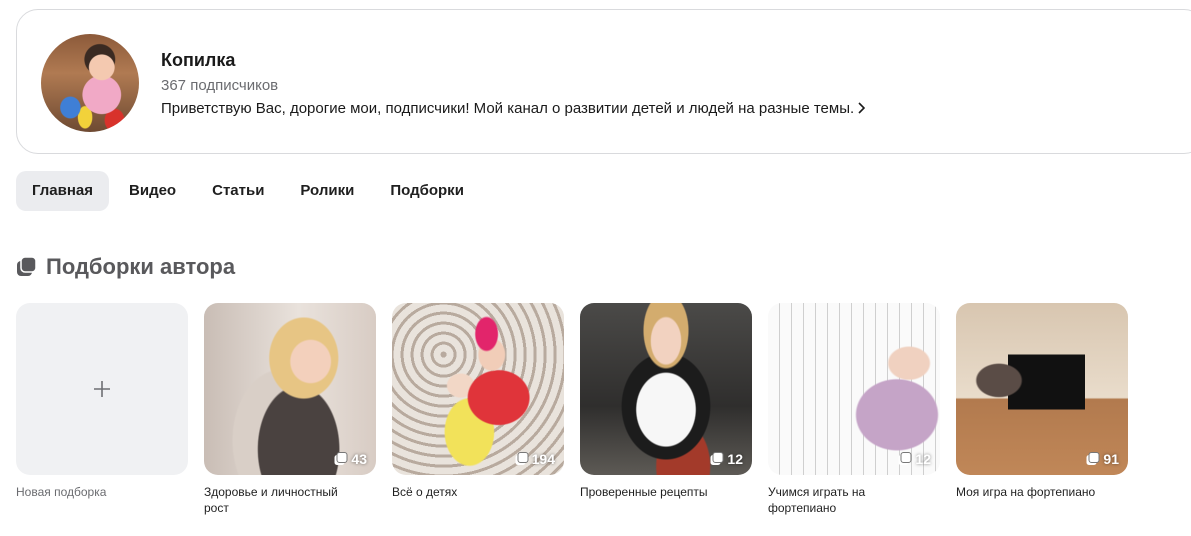 The height and width of the screenshot is (536, 1191). What do you see at coordinates (1111, 459) in the screenshot?
I see `collection-count-value: 91` at bounding box center [1111, 459].